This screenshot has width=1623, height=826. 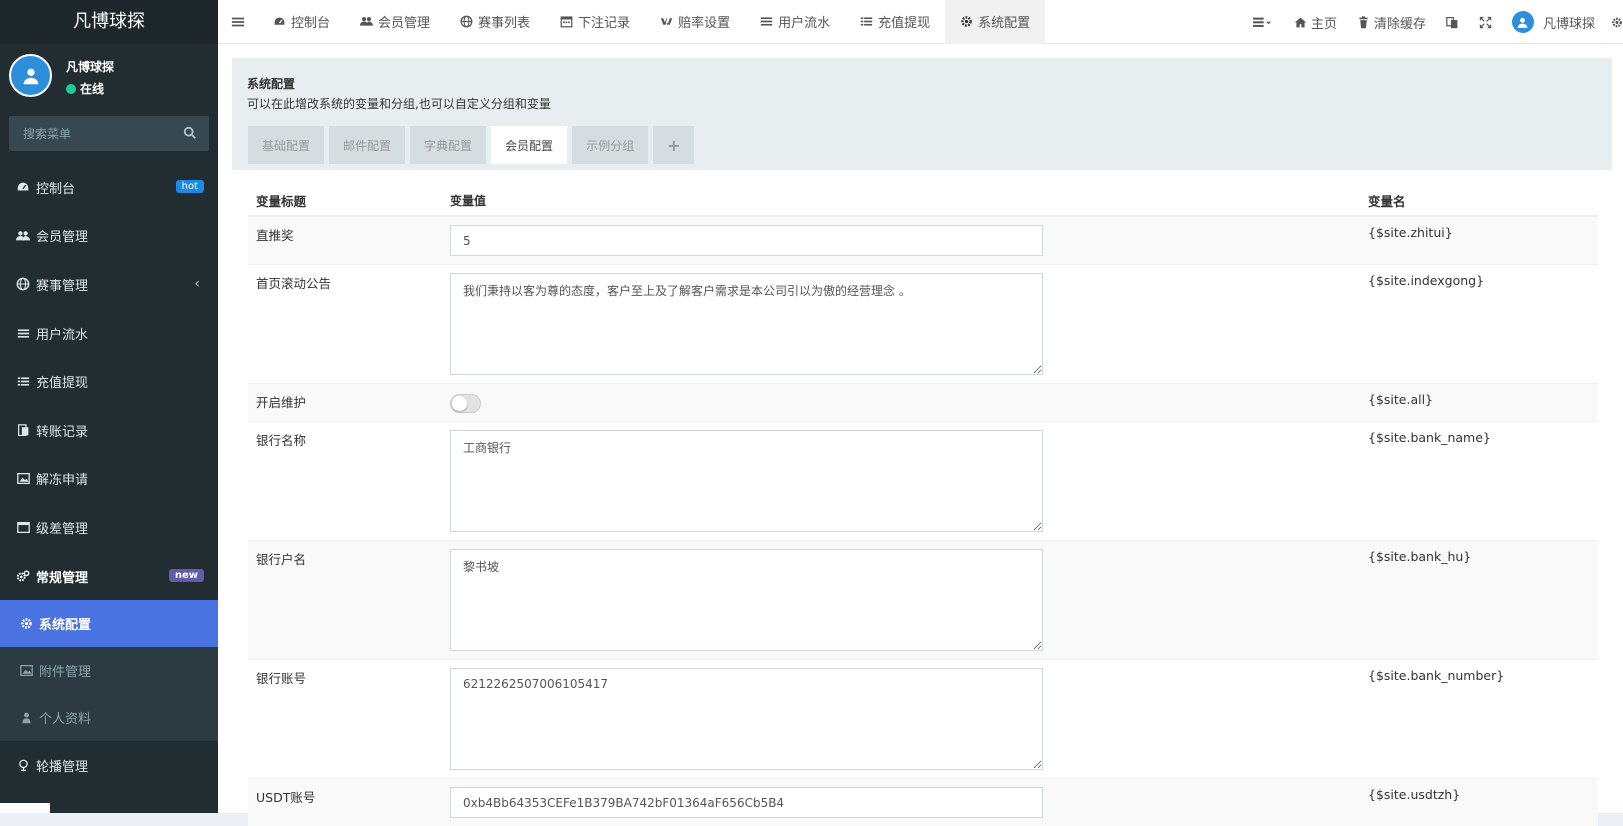 What do you see at coordinates (56, 189) in the screenshot?
I see `sidebar-item-label: 控制台` at bounding box center [56, 189].